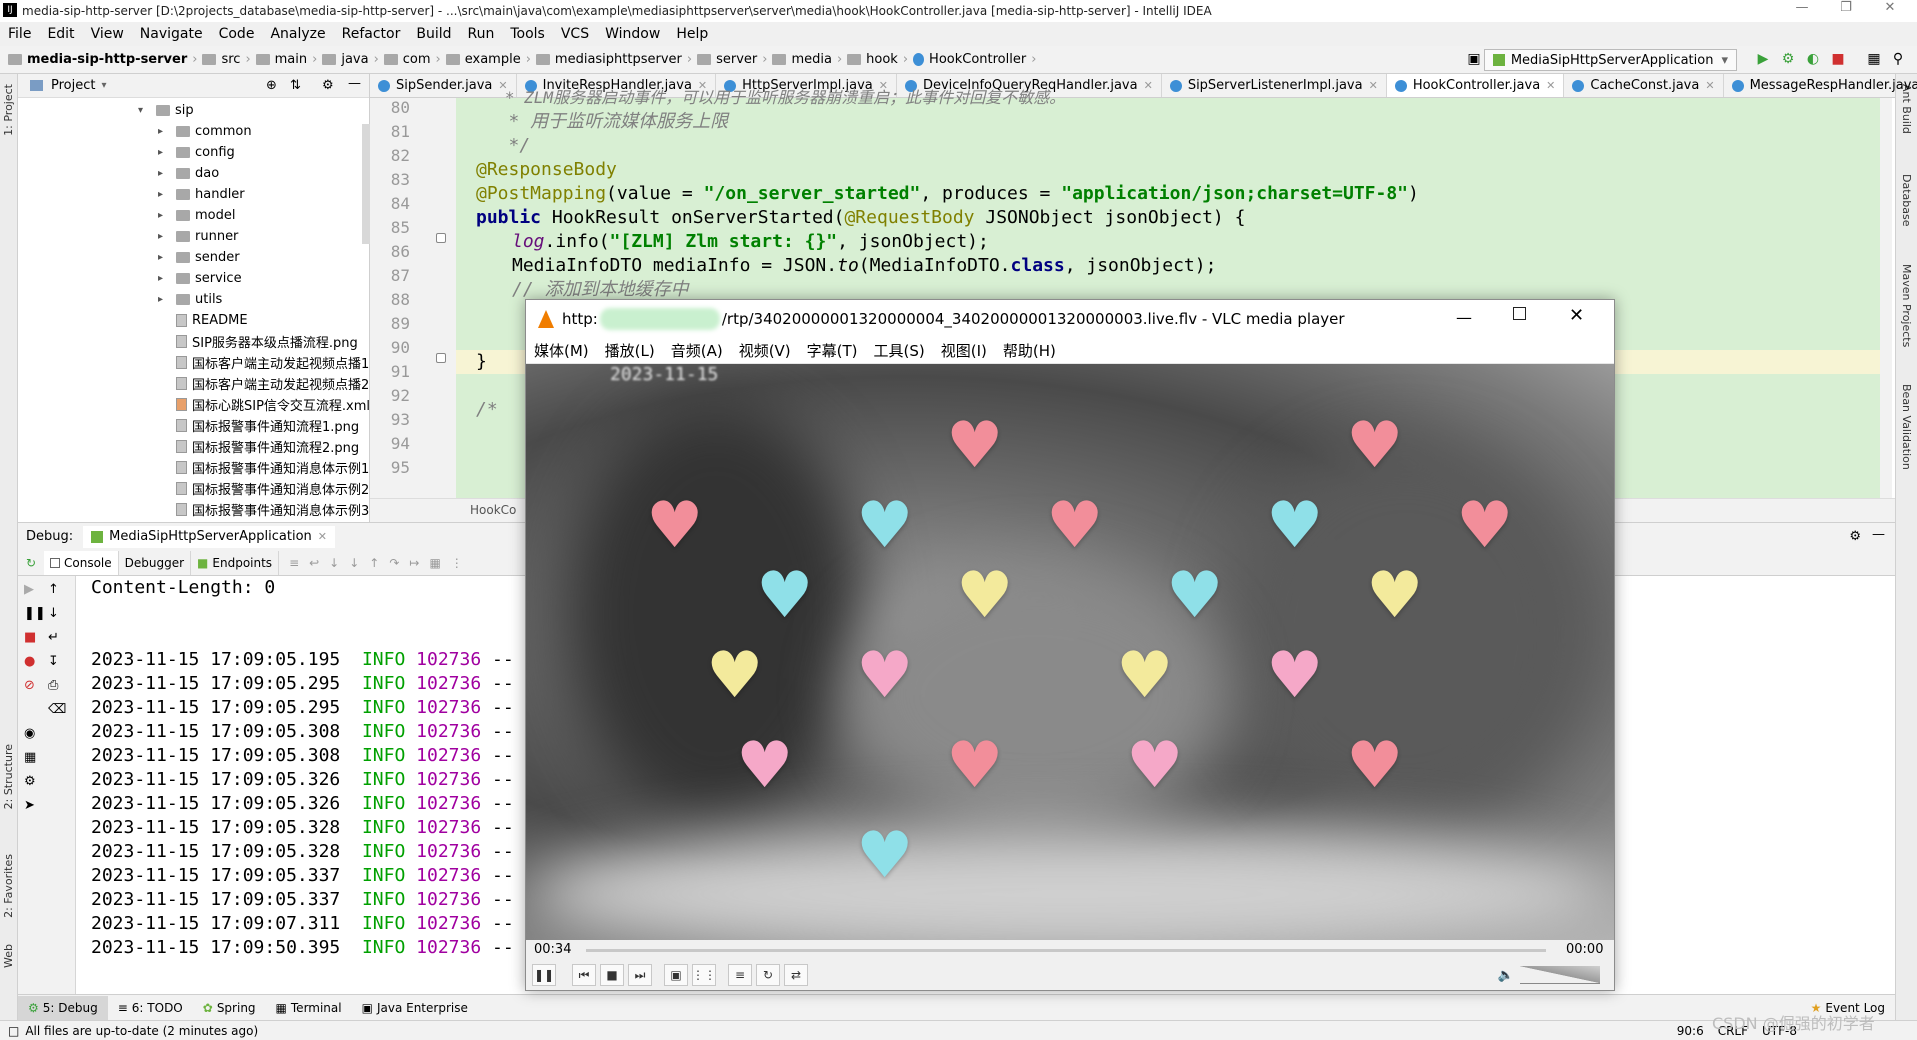 The width and height of the screenshot is (1917, 1040). Describe the element at coordinates (1475, 85) in the screenshot. I see `tab-hookcontroller: HookController.java ✕` at that location.